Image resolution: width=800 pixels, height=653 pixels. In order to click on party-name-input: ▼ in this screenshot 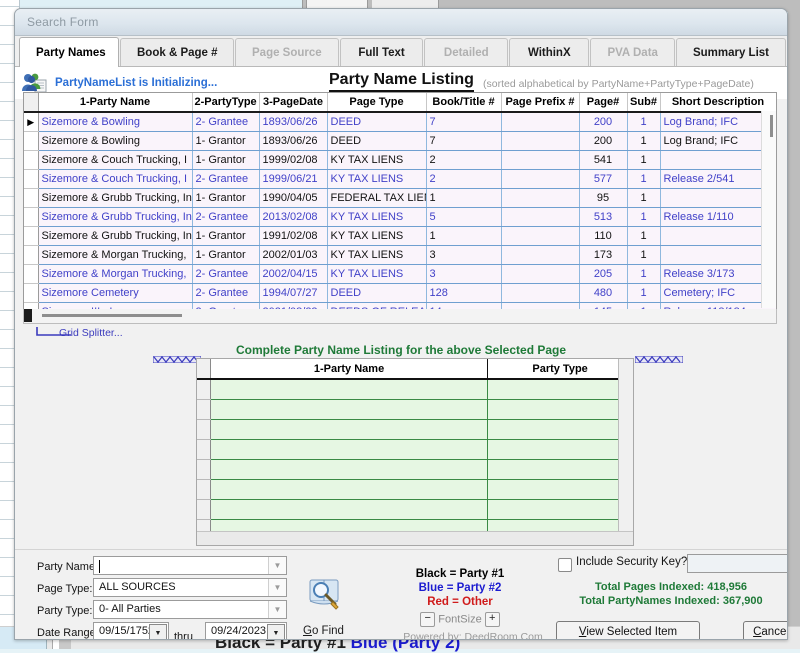, I will do `click(190, 565)`.